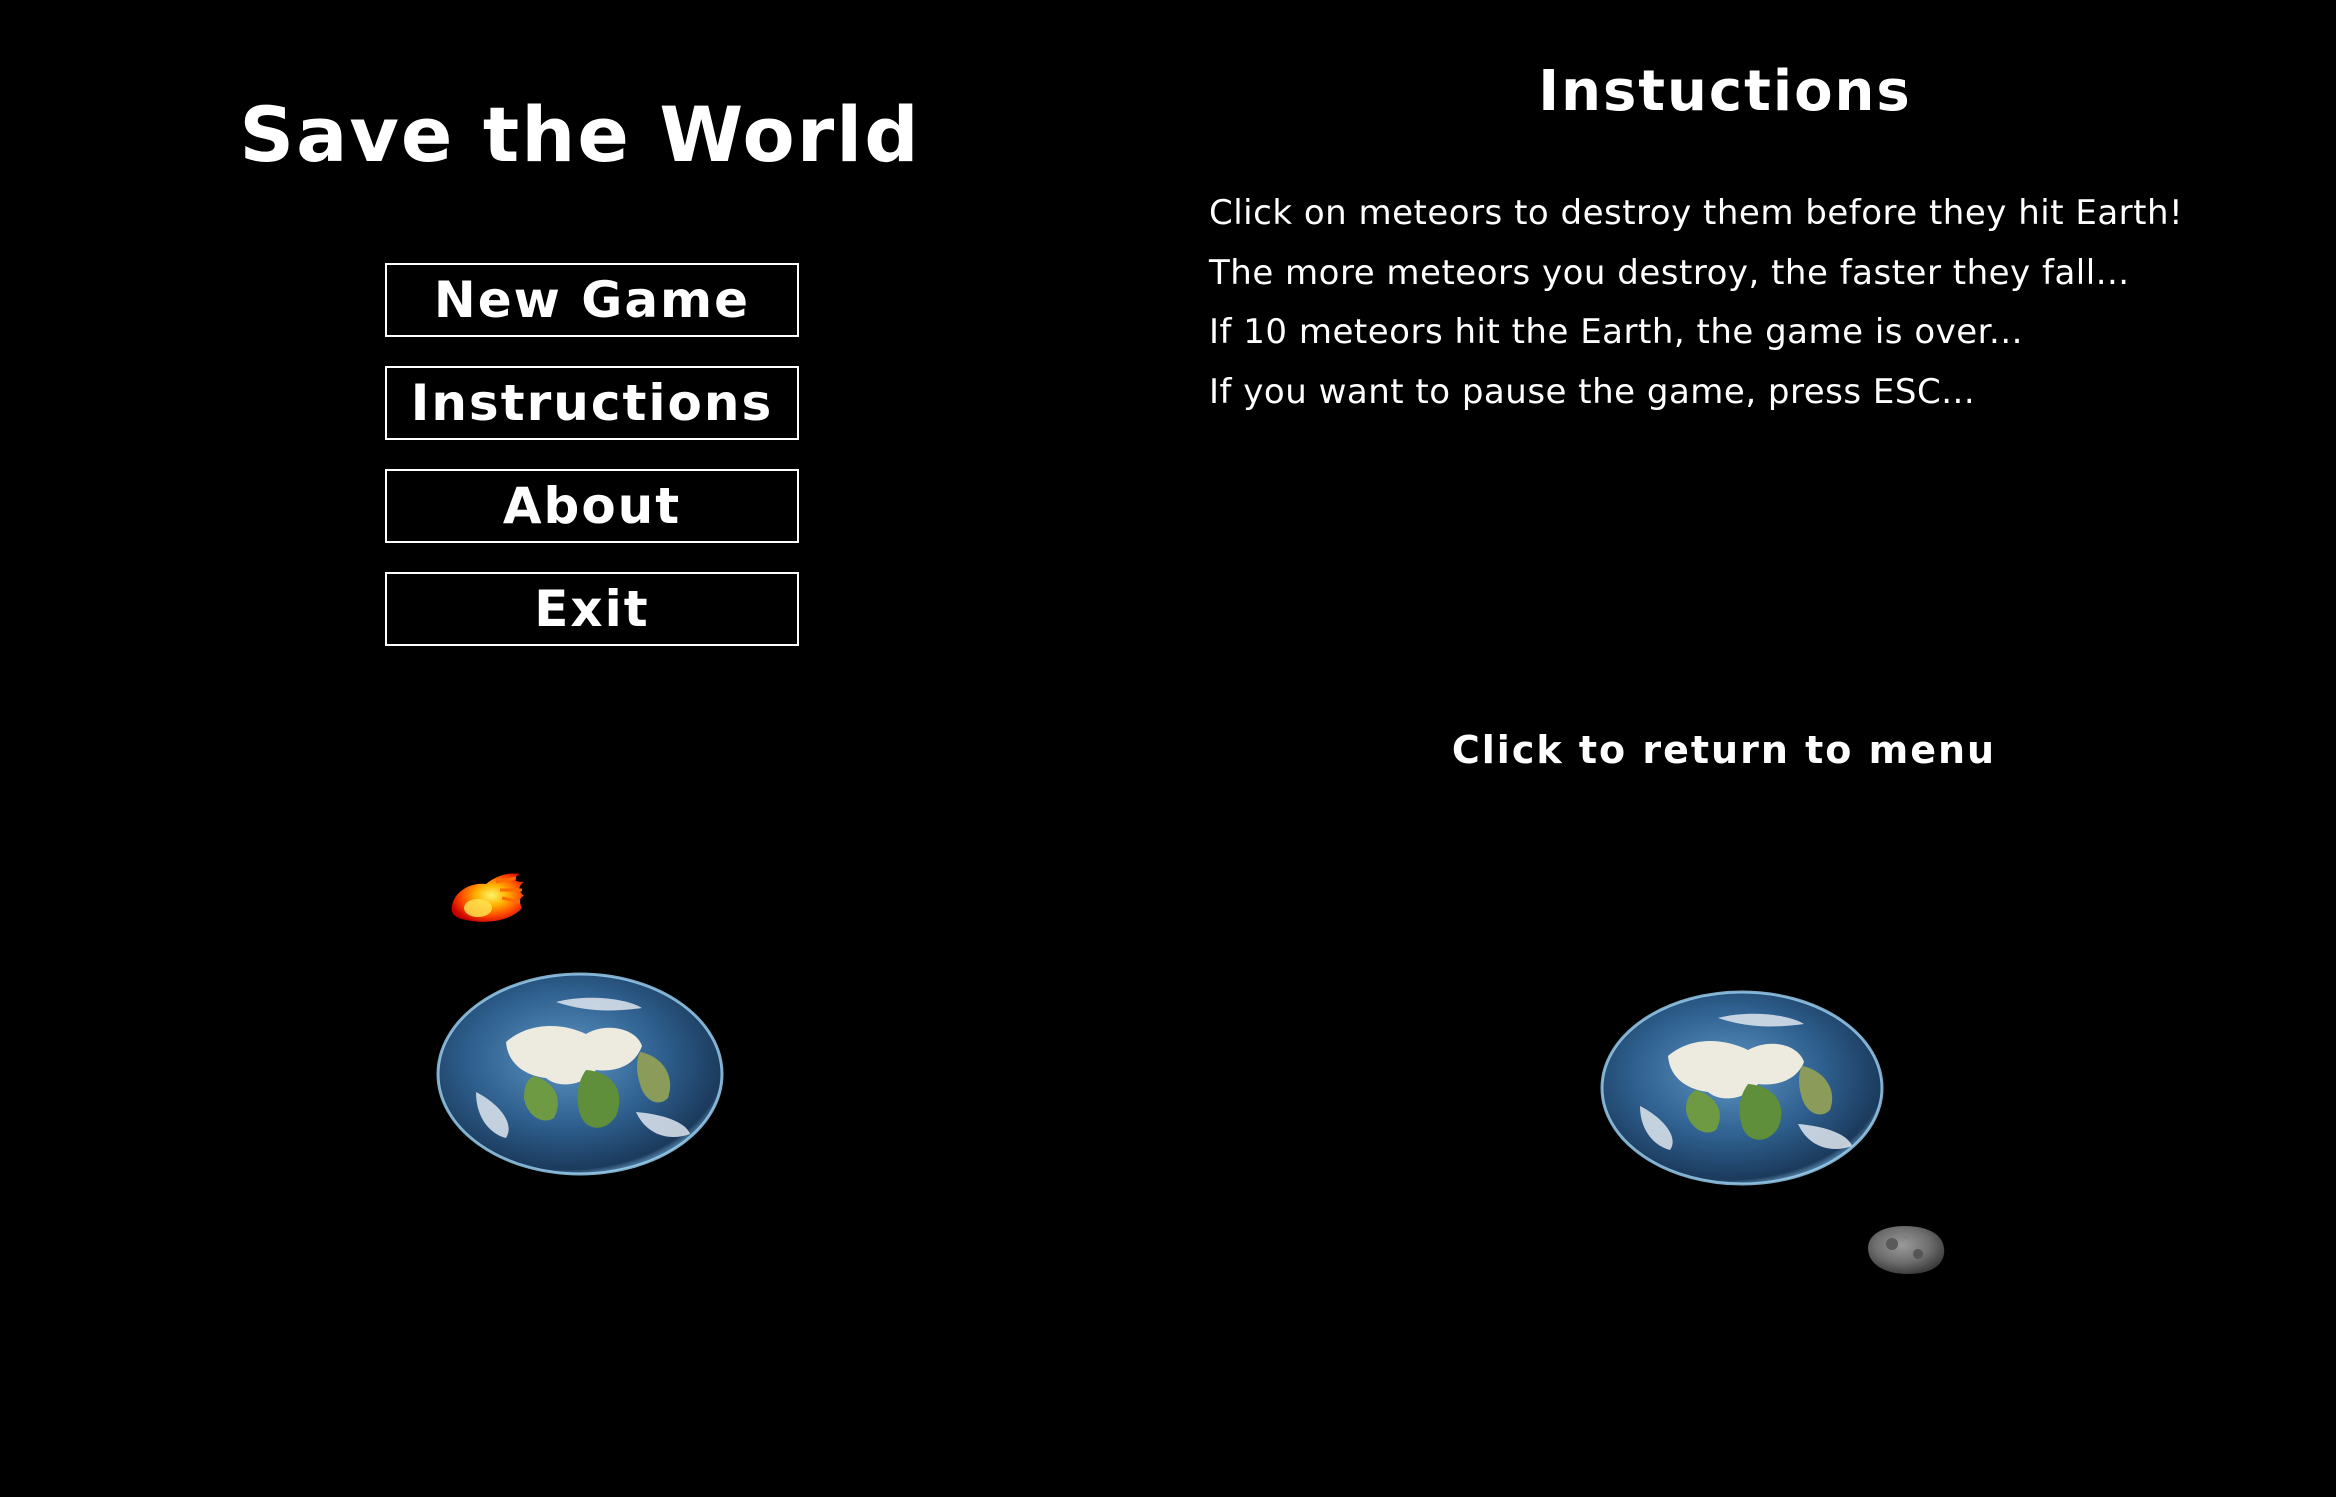  I want to click on rock-meteor-icon, so click(1905, 1250).